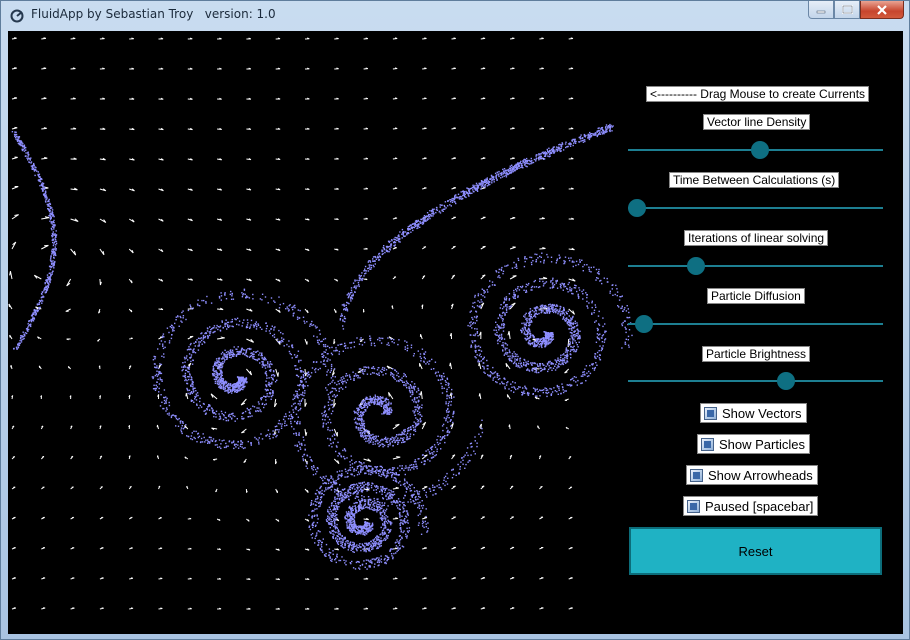  I want to click on slider-particle-brightness, so click(755, 381).